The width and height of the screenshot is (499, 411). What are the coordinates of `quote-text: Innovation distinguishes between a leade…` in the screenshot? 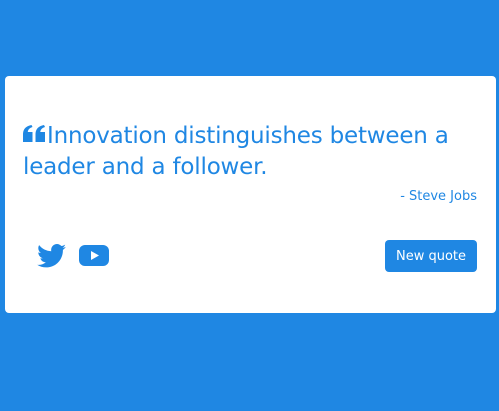 It's located at (236, 151).